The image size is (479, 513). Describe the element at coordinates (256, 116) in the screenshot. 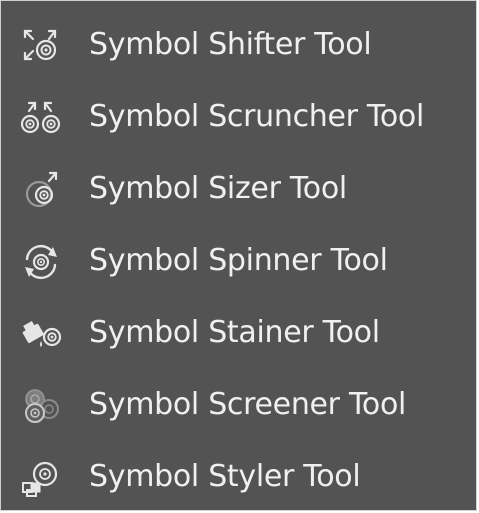

I see `menu-item-label: Symbol Scruncher Tool` at that location.